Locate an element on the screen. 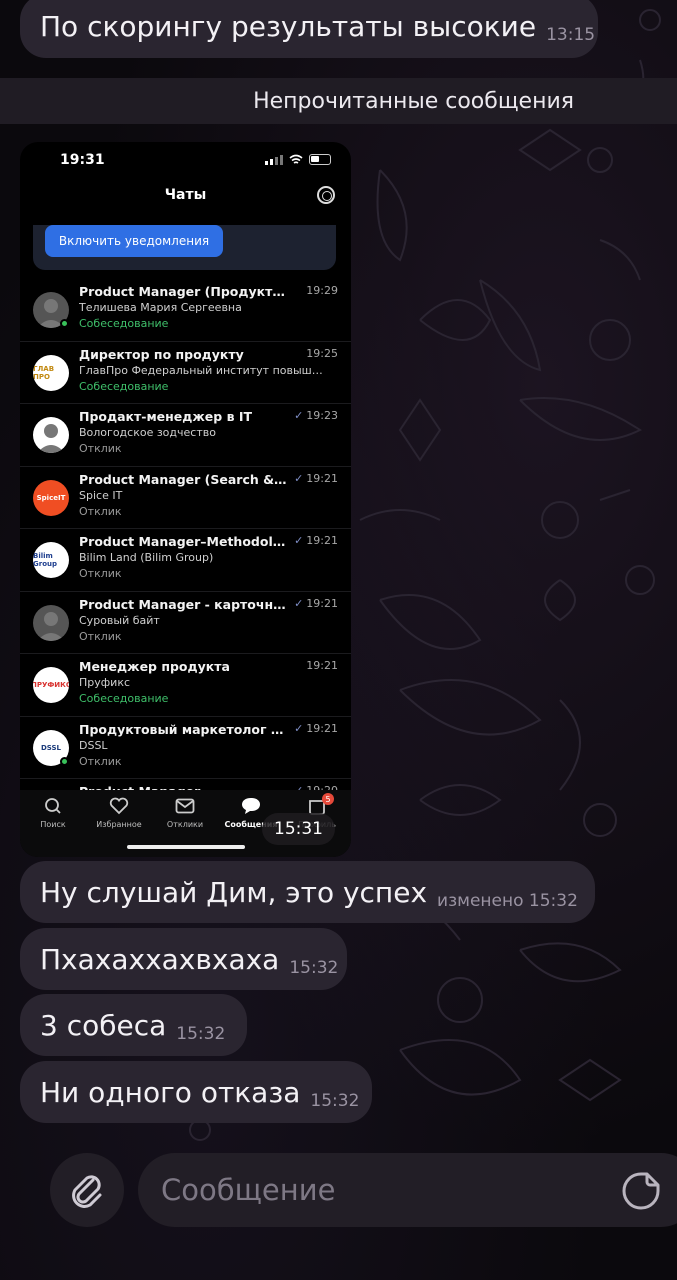 The width and height of the screenshot is (677, 1280). chats-title: Чаты is located at coordinates (185, 195).